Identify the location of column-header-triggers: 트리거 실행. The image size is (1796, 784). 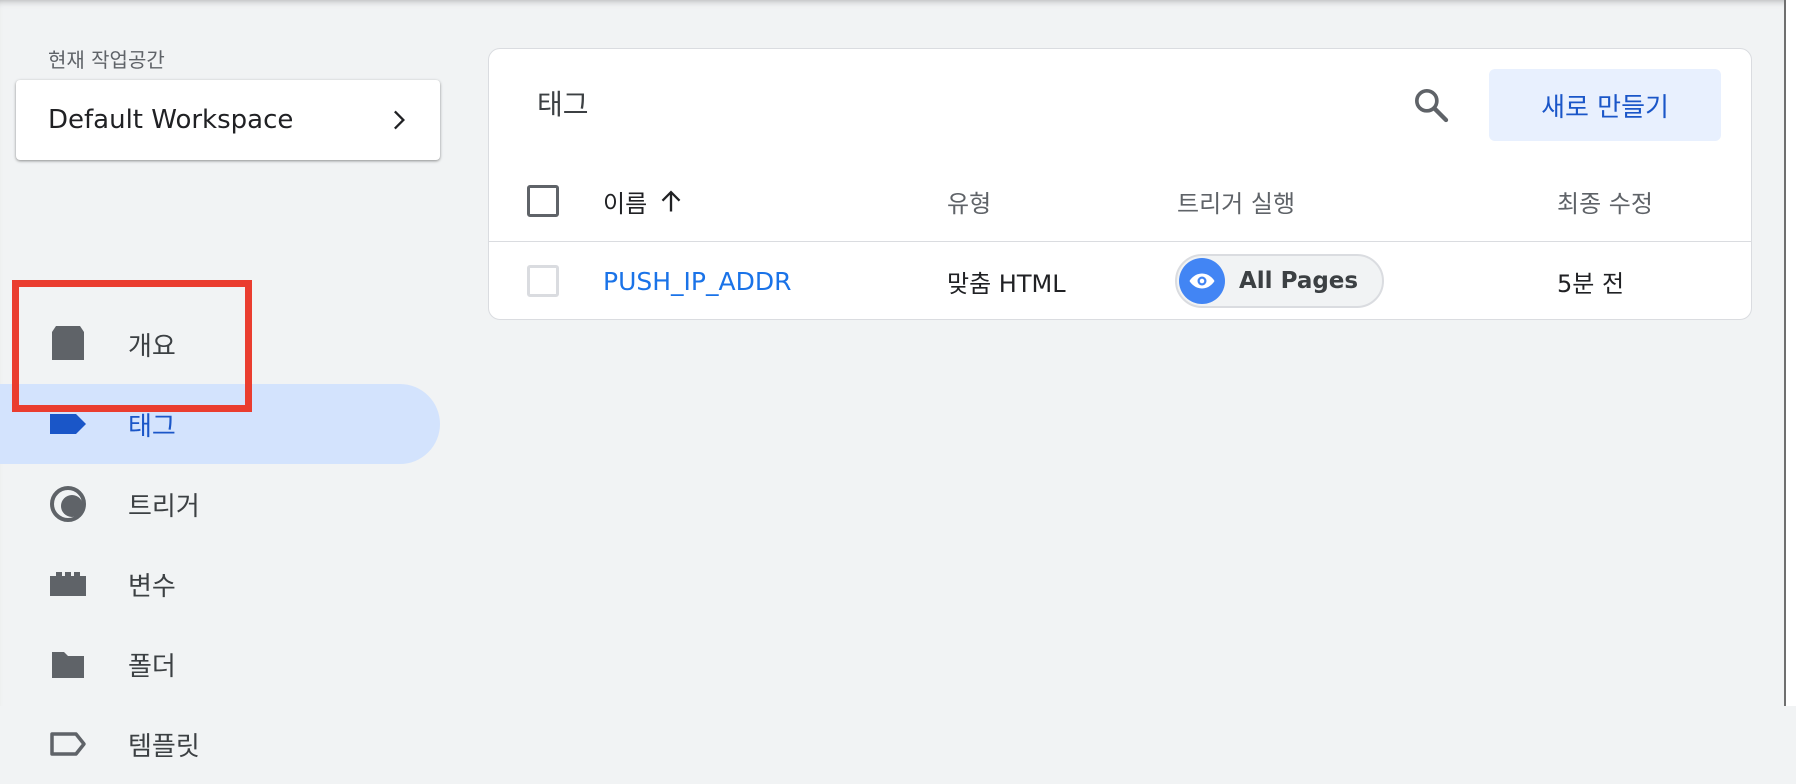
(1236, 201).